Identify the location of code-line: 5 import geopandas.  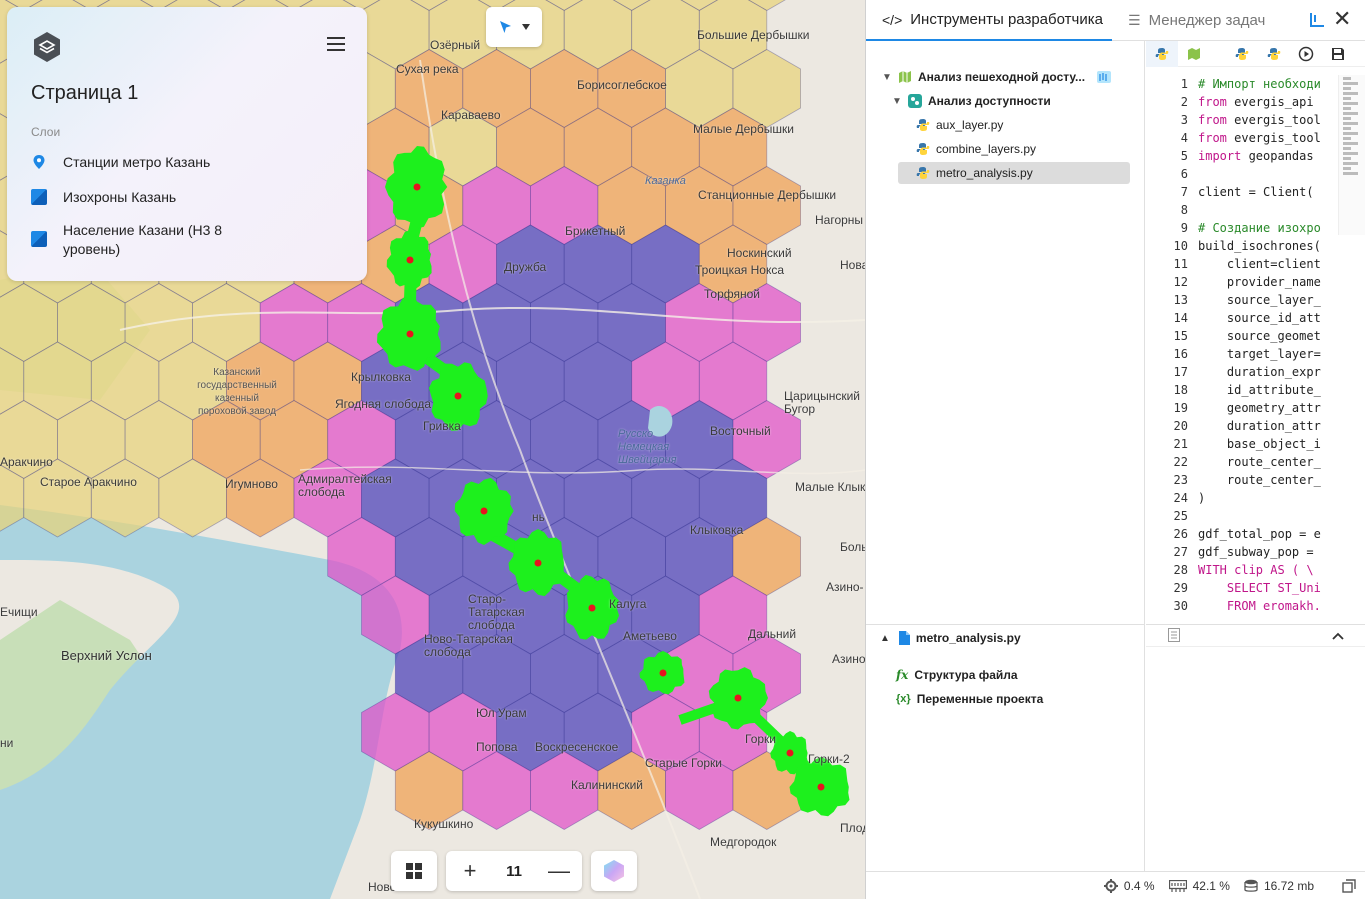
(1255, 156).